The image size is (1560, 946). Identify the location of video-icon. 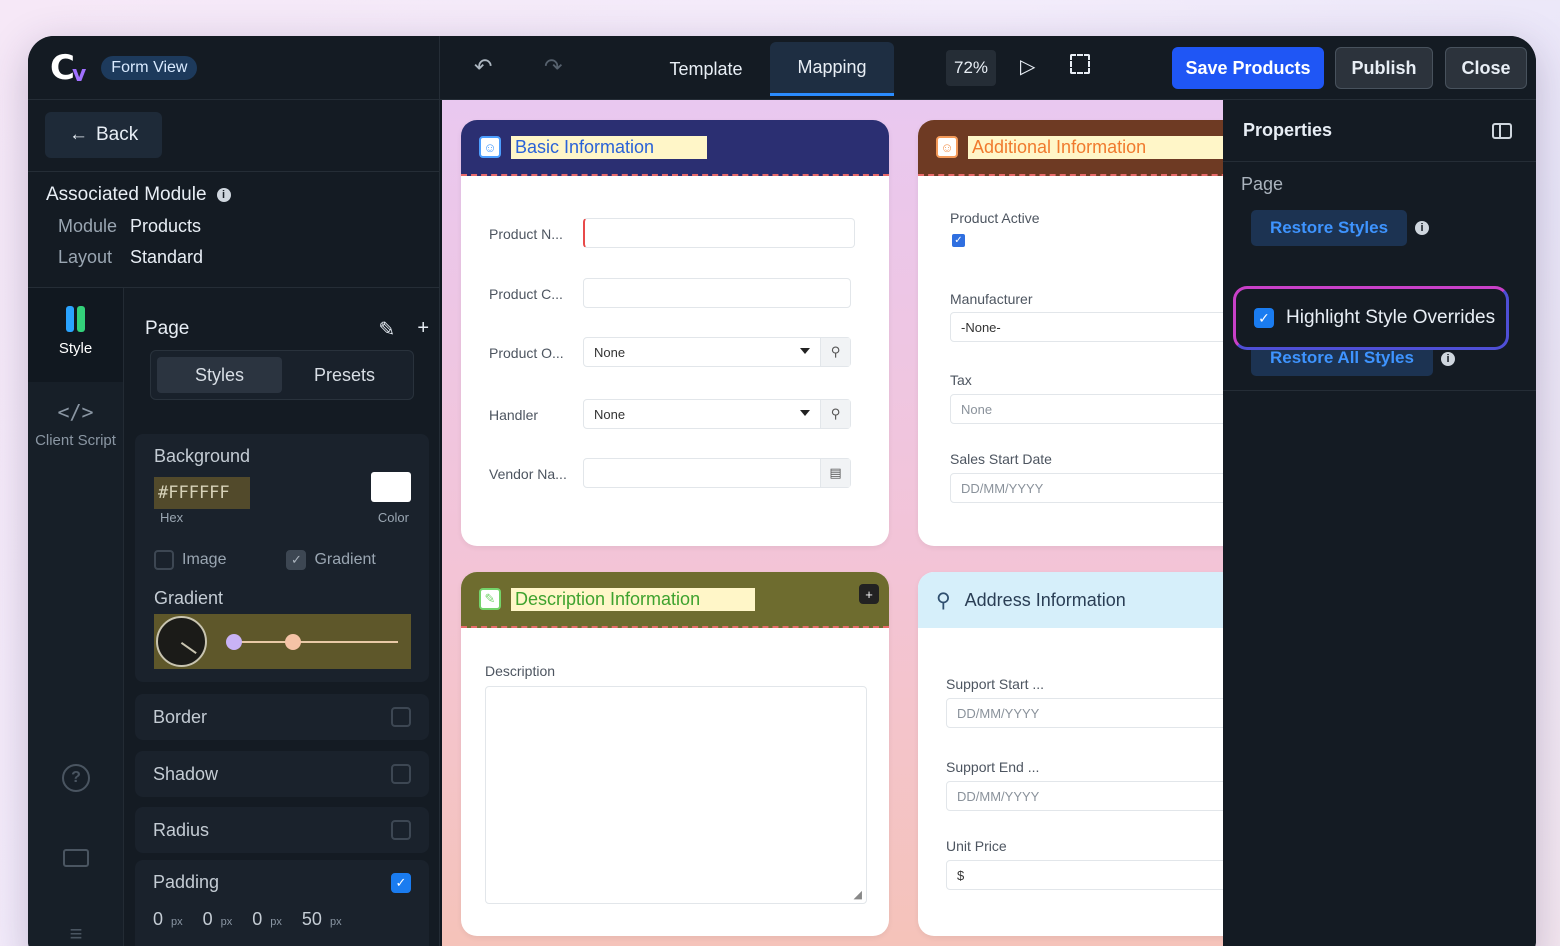
(76, 858).